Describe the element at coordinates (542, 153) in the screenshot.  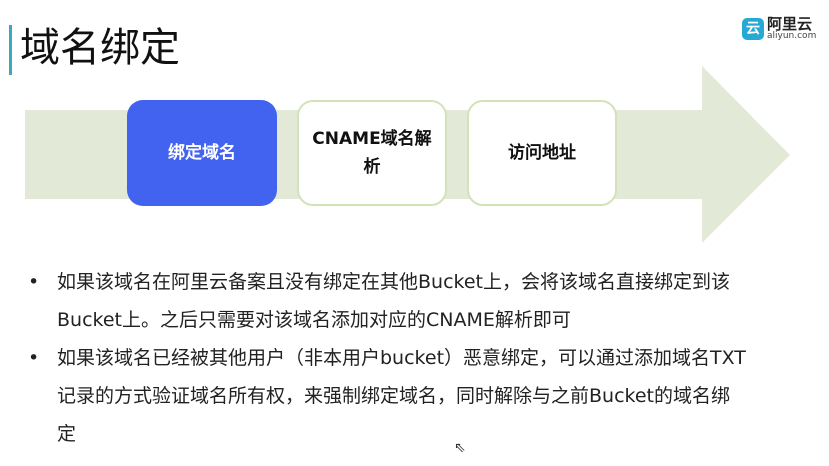
I see `step-access: 访问地址` at that location.